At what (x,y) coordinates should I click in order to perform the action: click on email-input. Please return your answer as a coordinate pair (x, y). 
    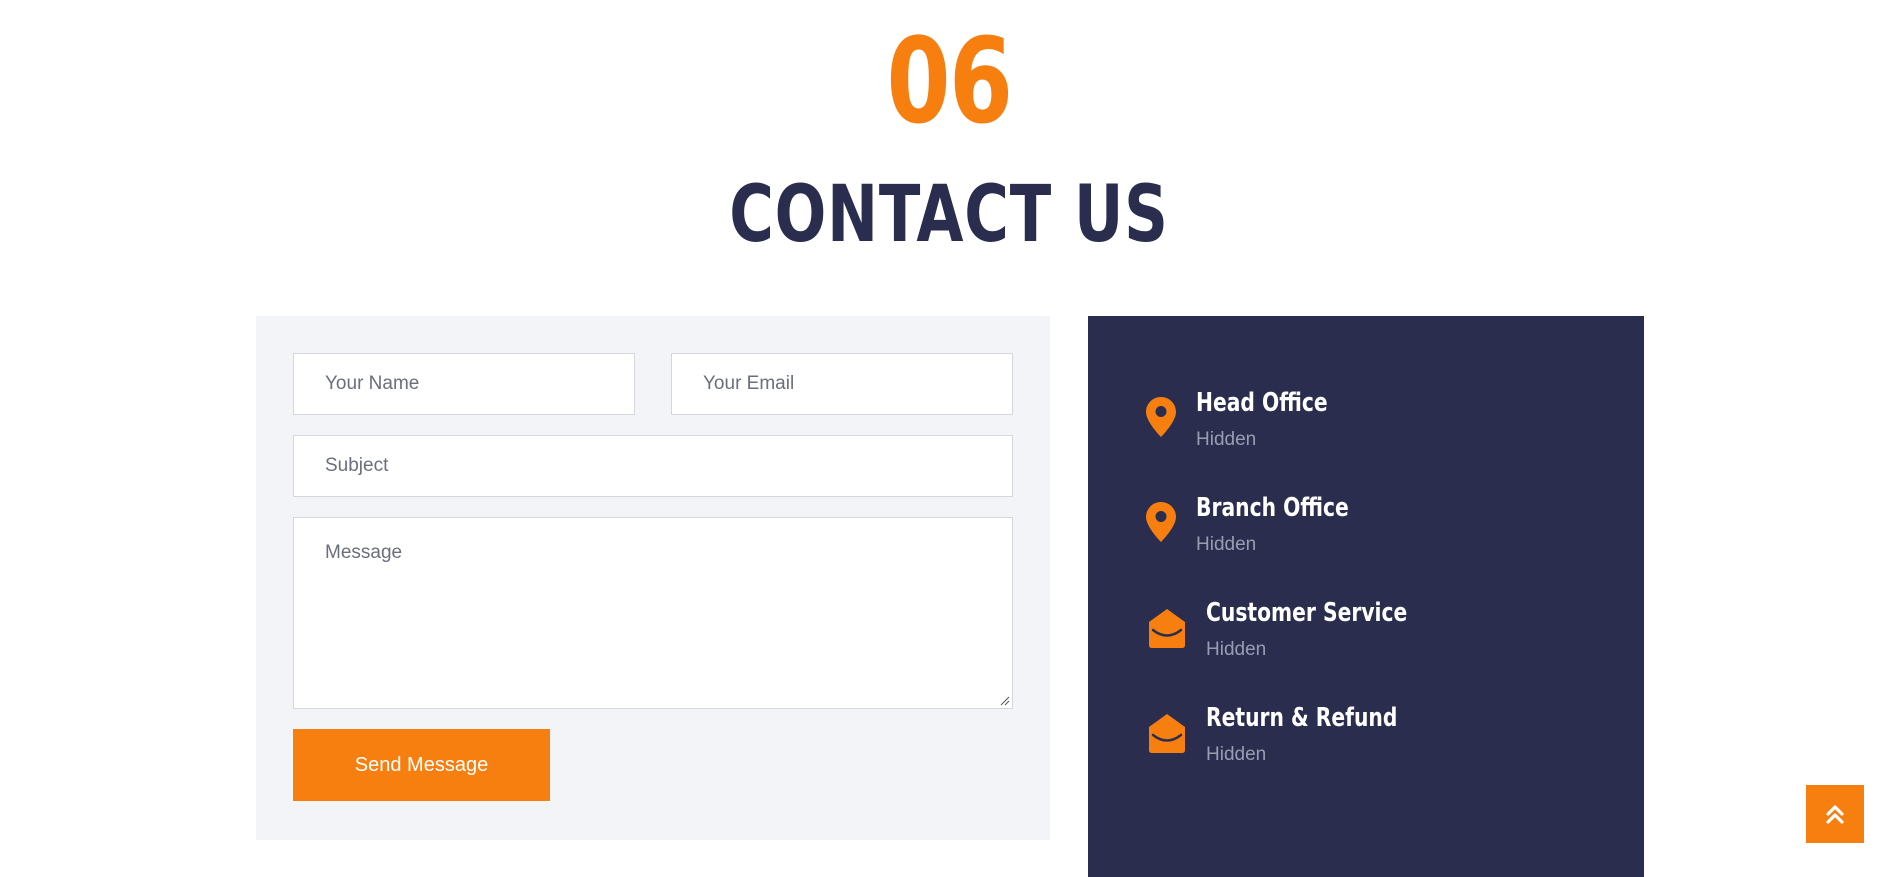
    Looking at the image, I should click on (842, 384).